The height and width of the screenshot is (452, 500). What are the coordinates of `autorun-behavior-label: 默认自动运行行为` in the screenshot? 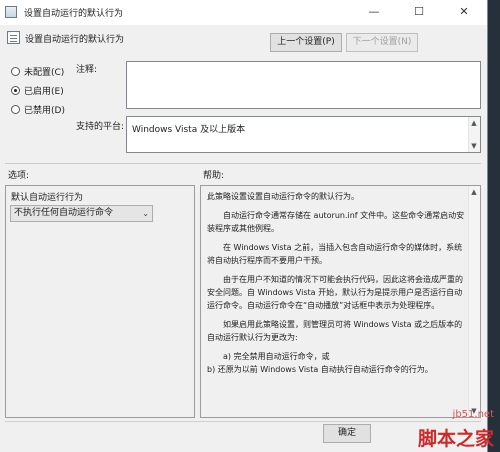 It's located at (47, 198).